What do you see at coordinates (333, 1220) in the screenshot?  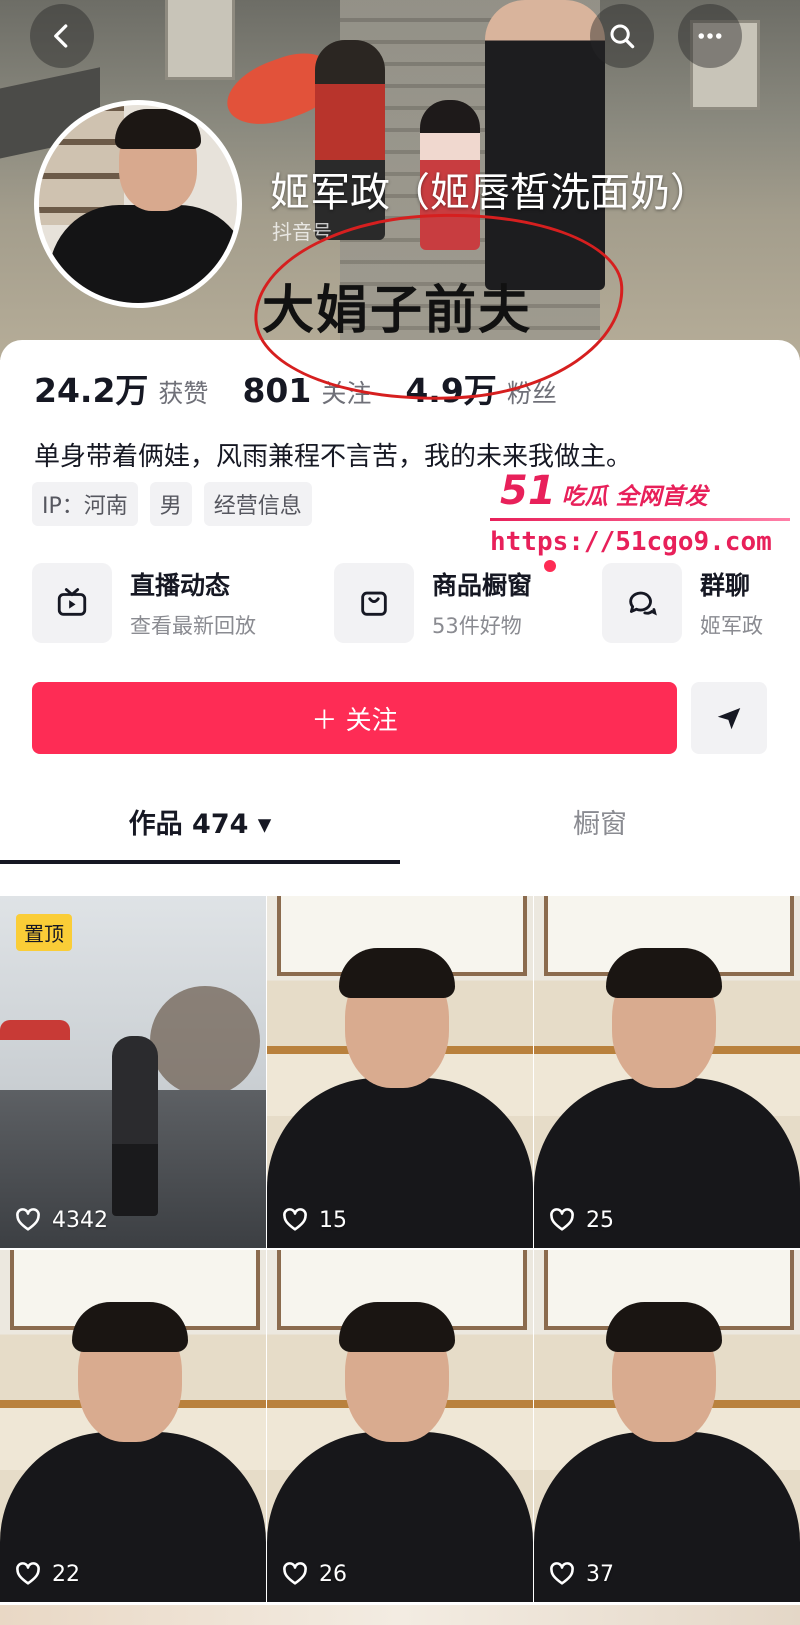 I see `likes-count: 15` at bounding box center [333, 1220].